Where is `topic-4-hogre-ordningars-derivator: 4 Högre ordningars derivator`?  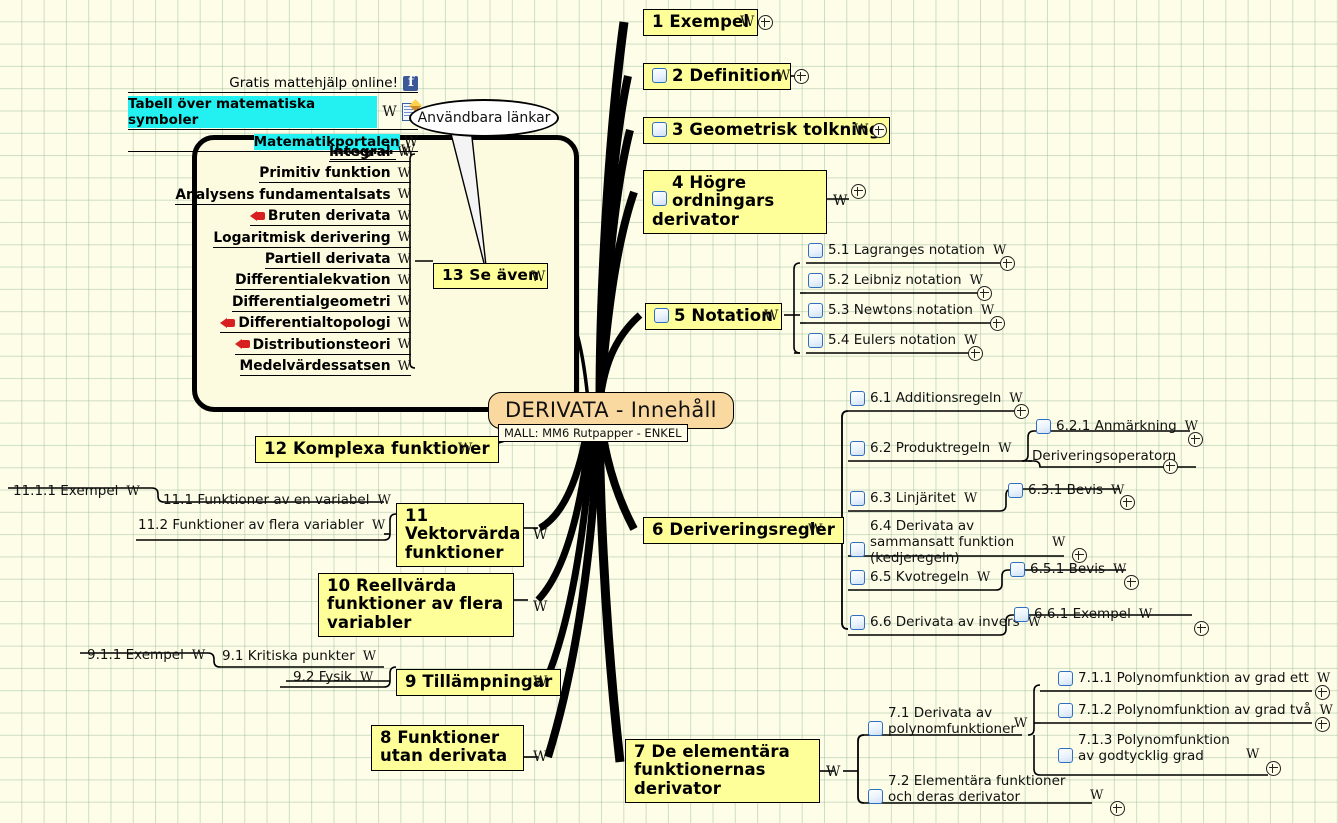
topic-4-hogre-ordningars-derivator: 4 Högre ordningars derivator is located at coordinates (735, 202).